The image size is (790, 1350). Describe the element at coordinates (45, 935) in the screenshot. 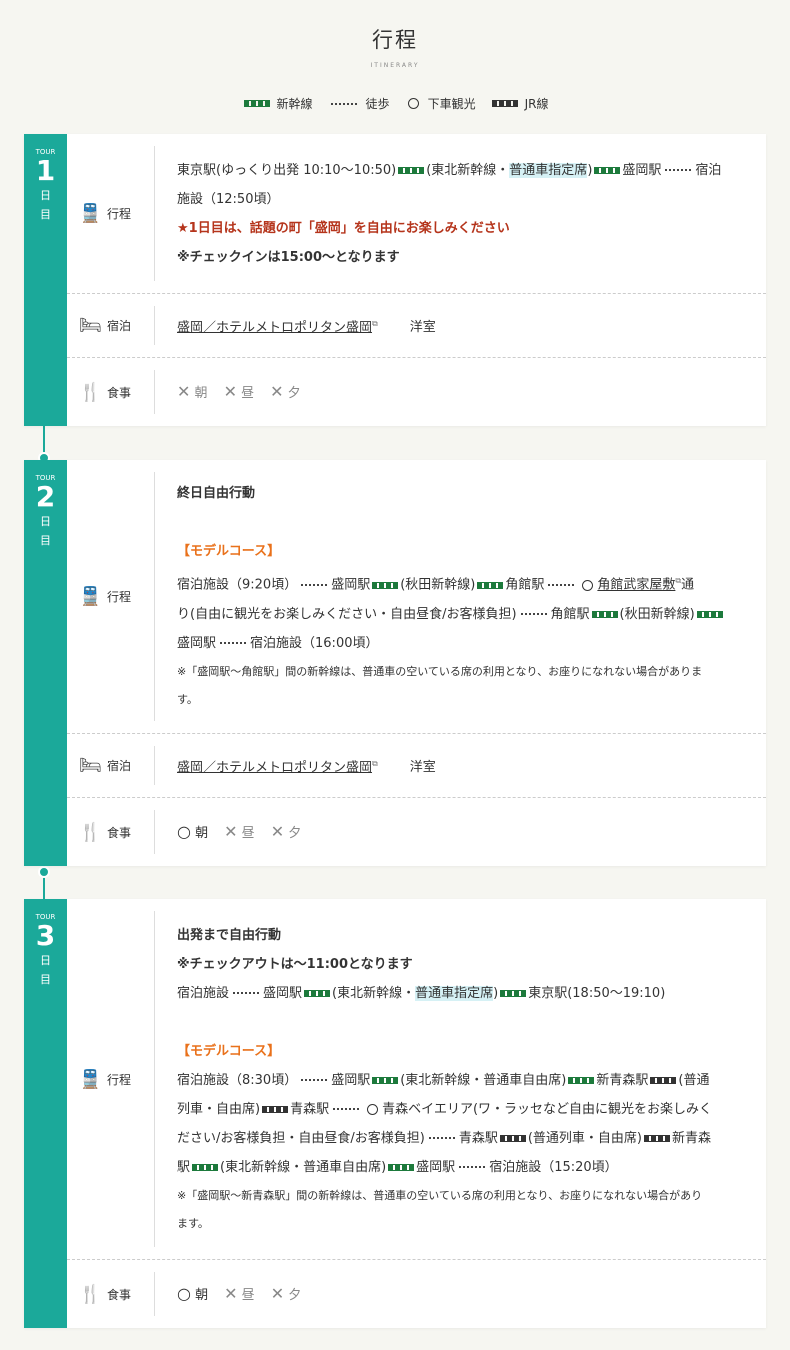

I see `day-number: 3` at that location.